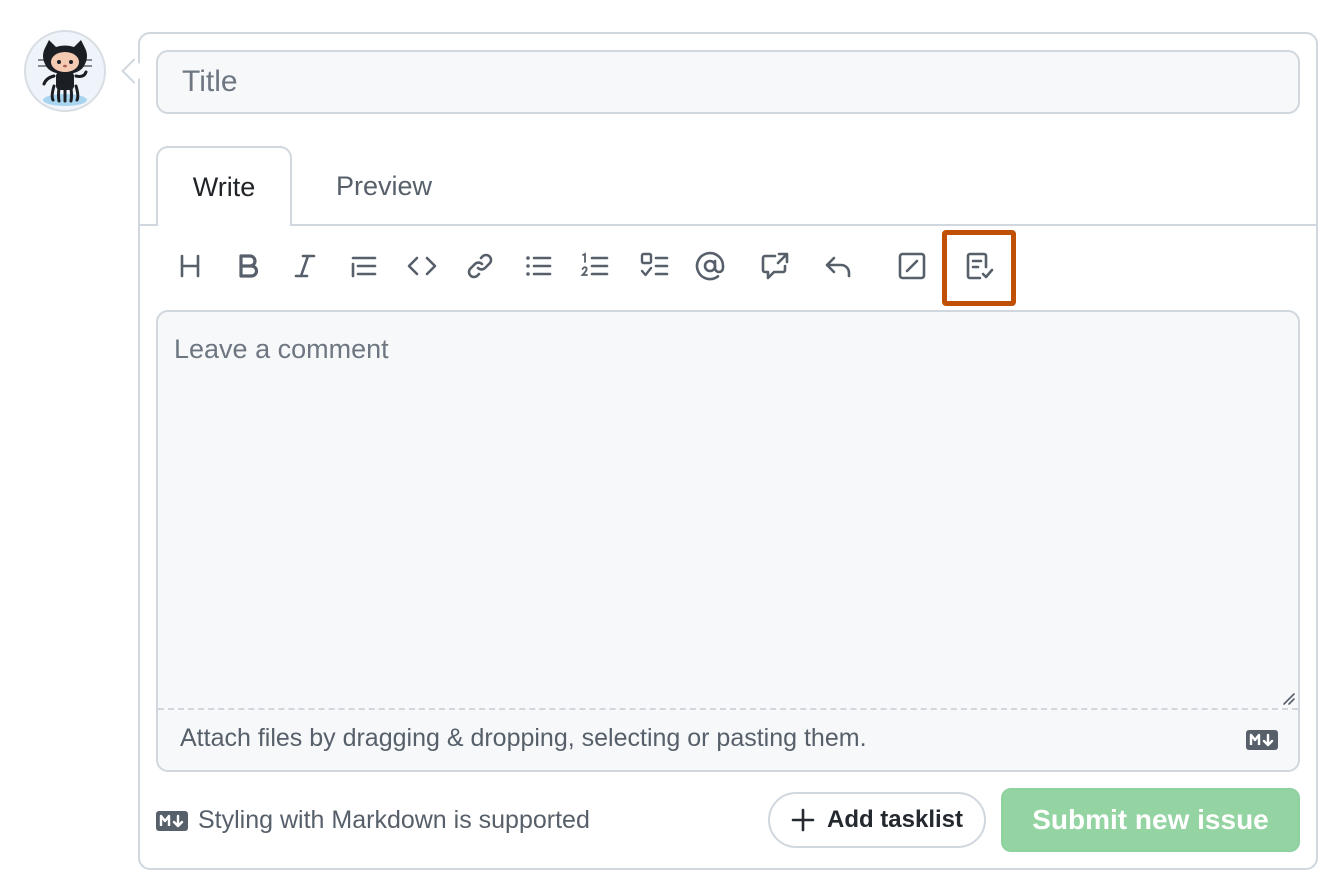 The height and width of the screenshot is (880, 1334). Describe the element at coordinates (384, 186) in the screenshot. I see `tab-preview: Preview` at that location.